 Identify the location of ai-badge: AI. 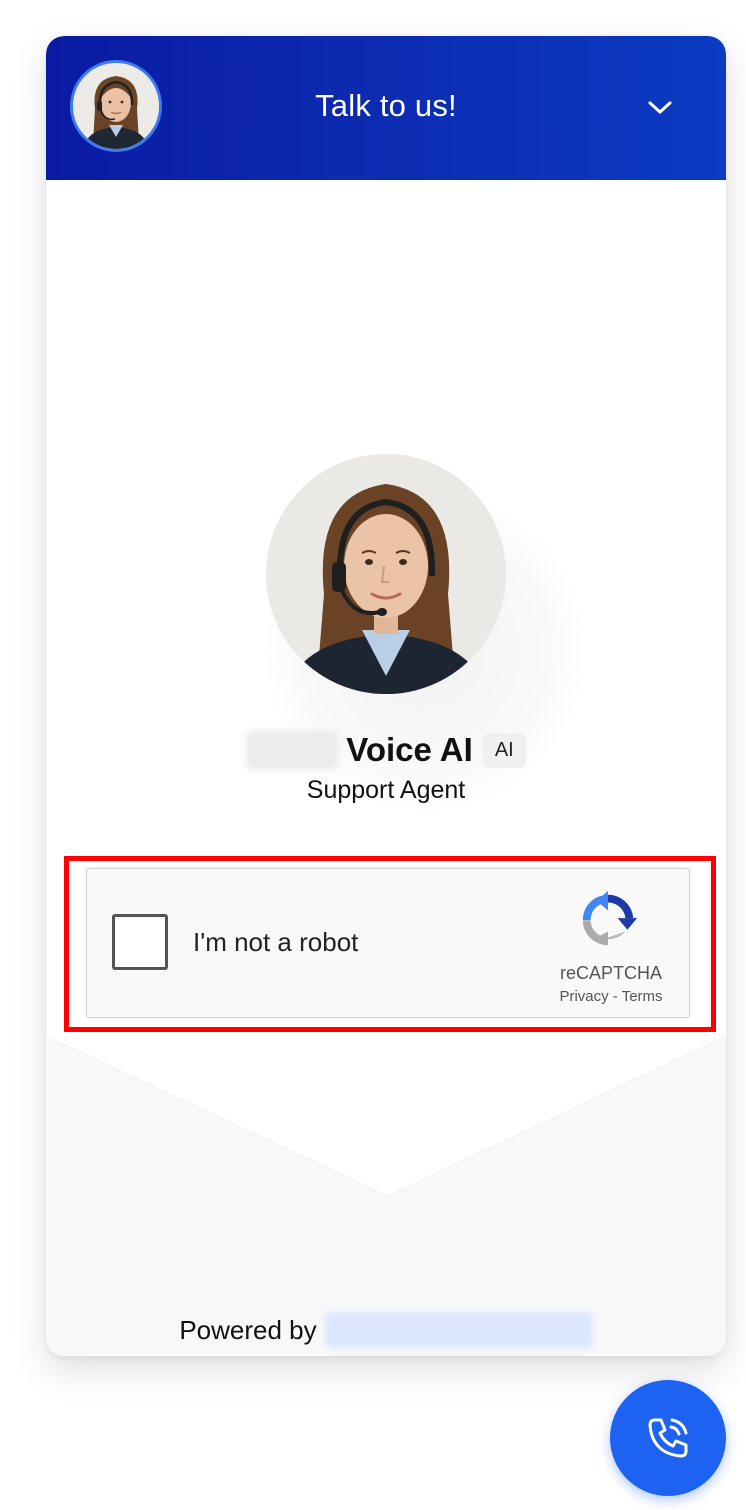
(504, 750).